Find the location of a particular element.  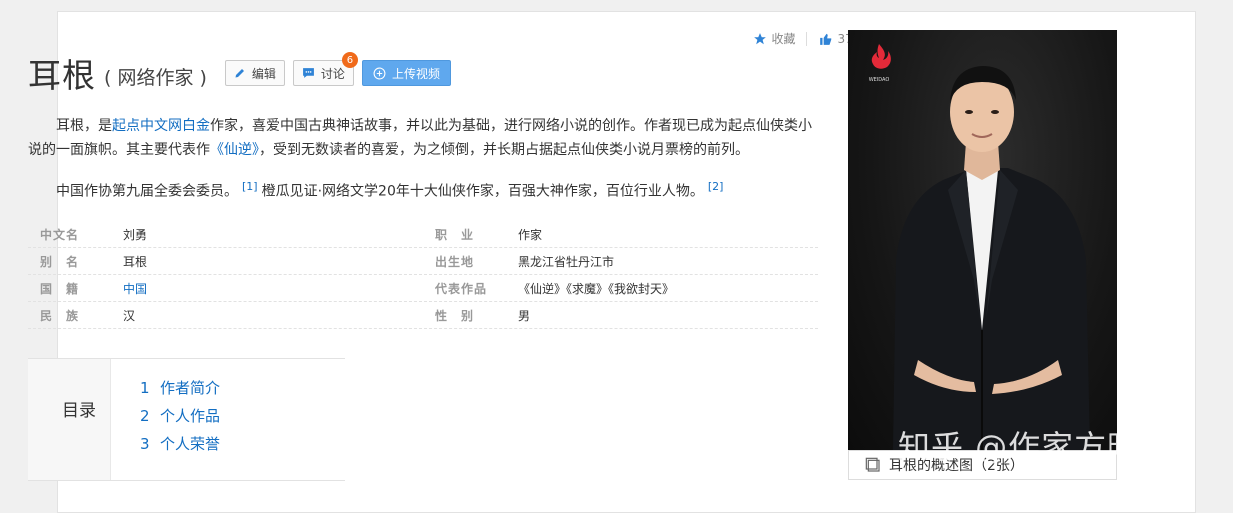

intro-text: ，受到无数读者的喜爱，为之倾倒，并长期占据起点仙侠类小说月票榜的前列。 is located at coordinates (504, 150).